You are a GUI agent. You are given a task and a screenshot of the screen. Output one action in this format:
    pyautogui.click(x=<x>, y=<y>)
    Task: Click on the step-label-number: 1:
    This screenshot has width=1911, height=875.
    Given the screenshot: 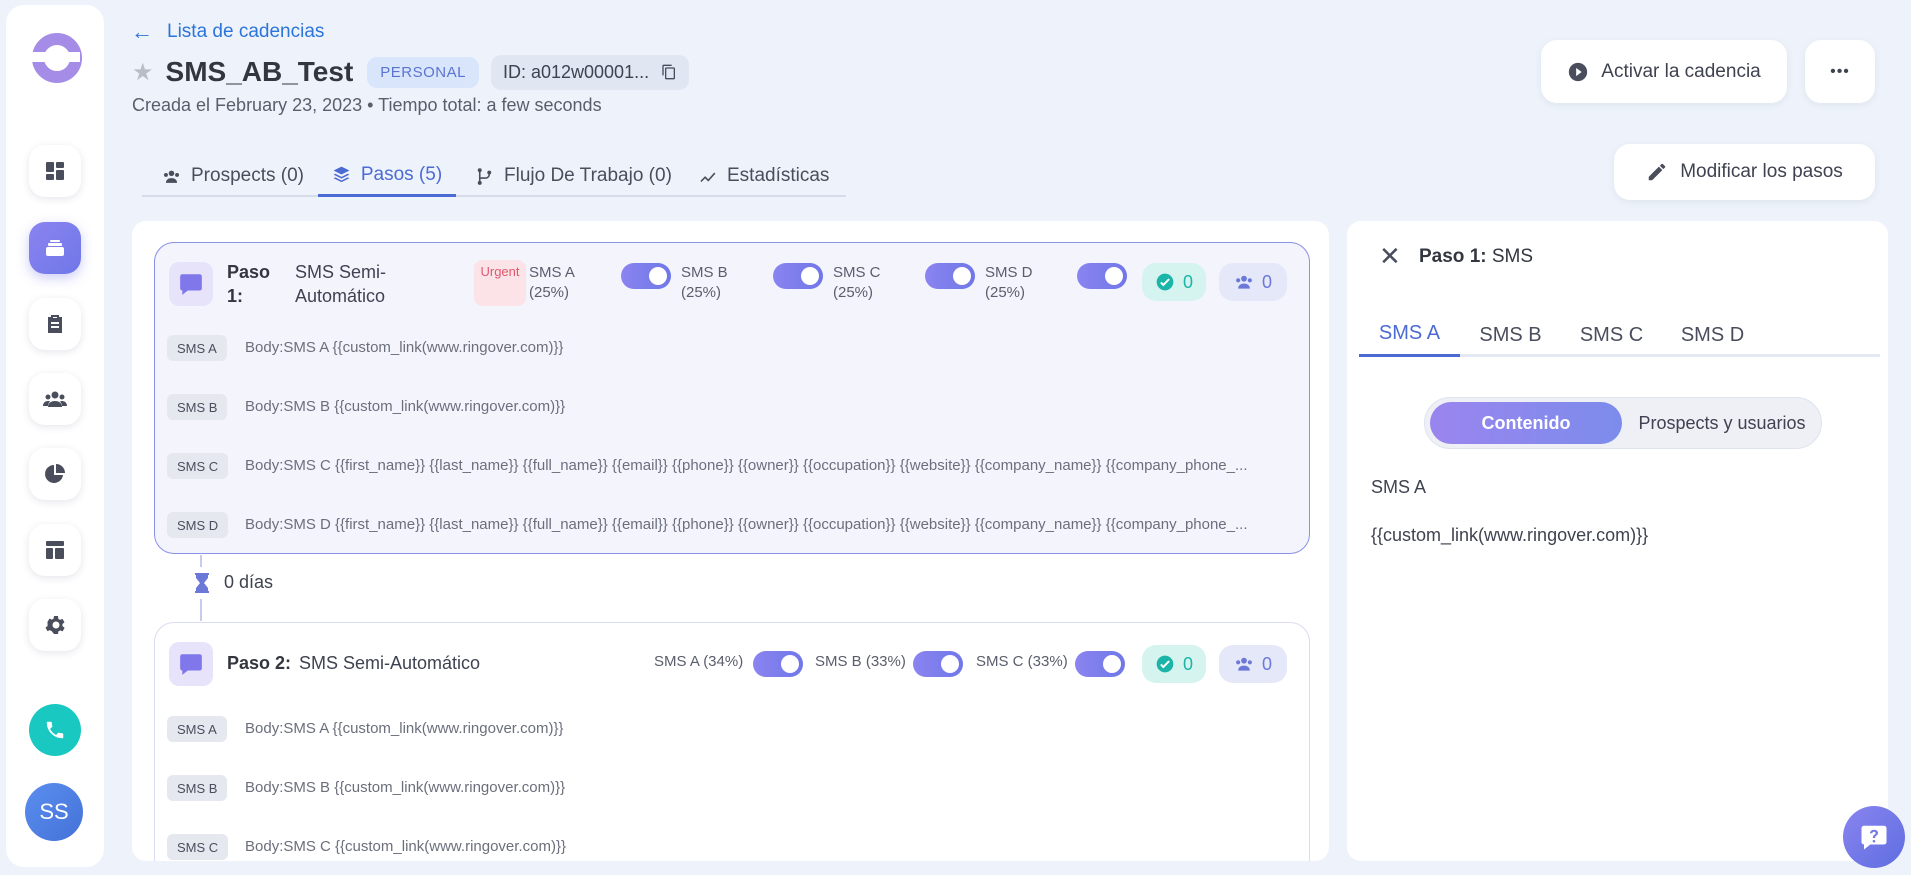 What is the action you would take?
    pyautogui.click(x=235, y=296)
    